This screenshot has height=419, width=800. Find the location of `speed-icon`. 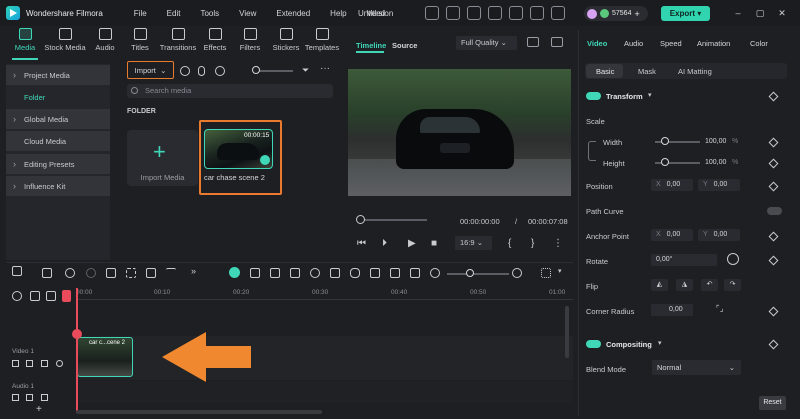

speed-icon is located at coordinates (315, 273).